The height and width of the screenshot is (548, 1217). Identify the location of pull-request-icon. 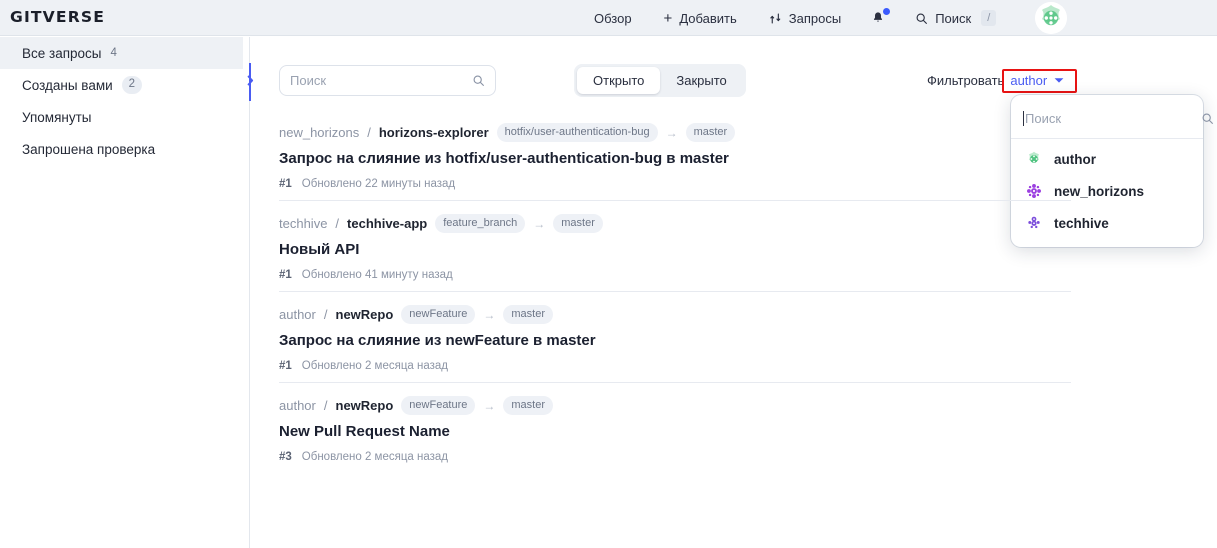
(775, 18).